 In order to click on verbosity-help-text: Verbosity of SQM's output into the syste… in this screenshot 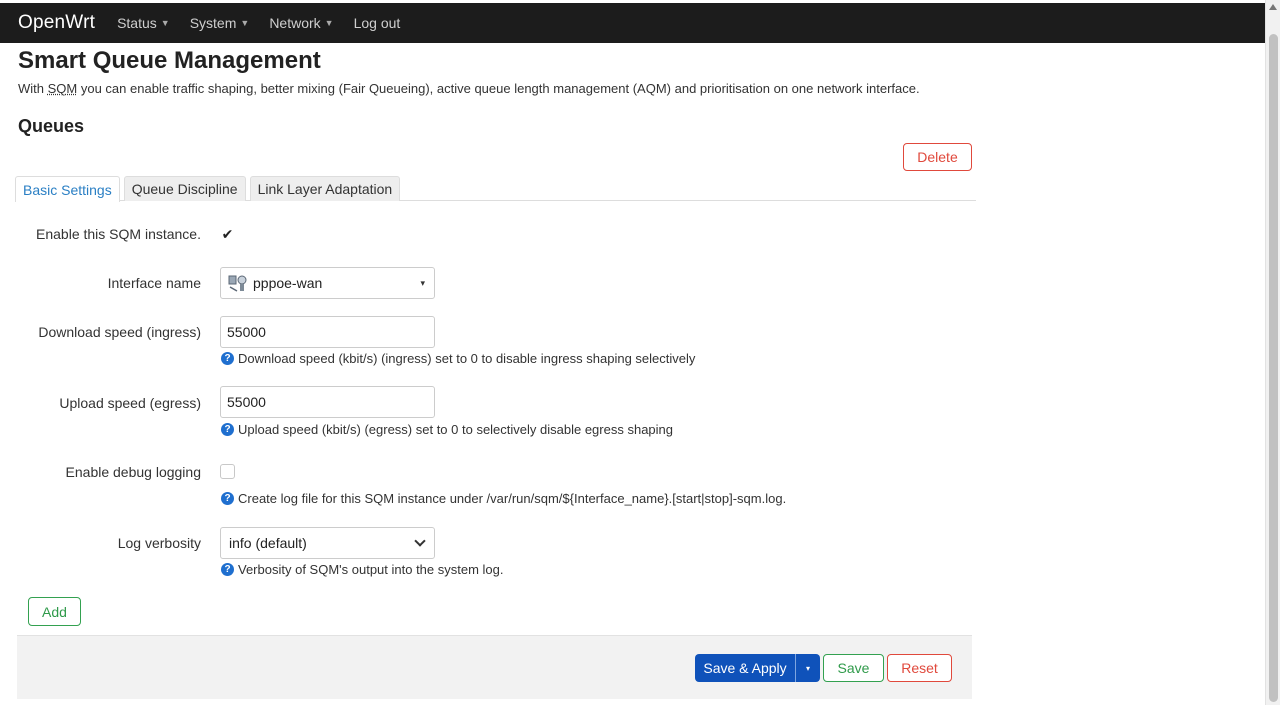, I will do `click(371, 569)`.